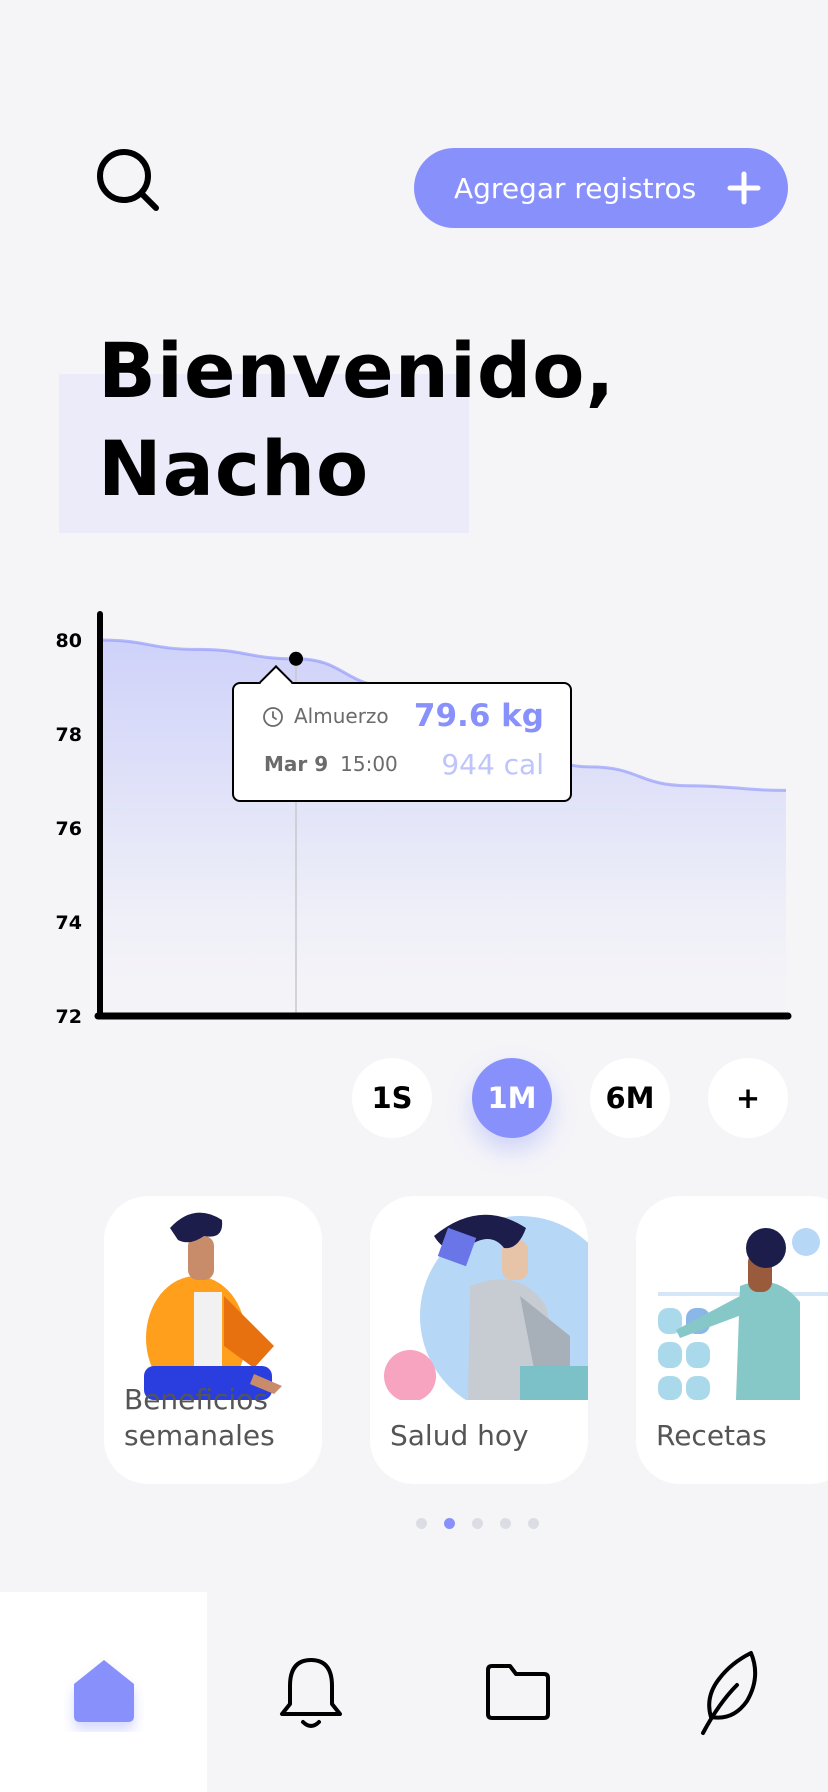 This screenshot has width=828, height=1792. Describe the element at coordinates (69, 735) in the screenshot. I see `y-tick-label: 78` at that location.